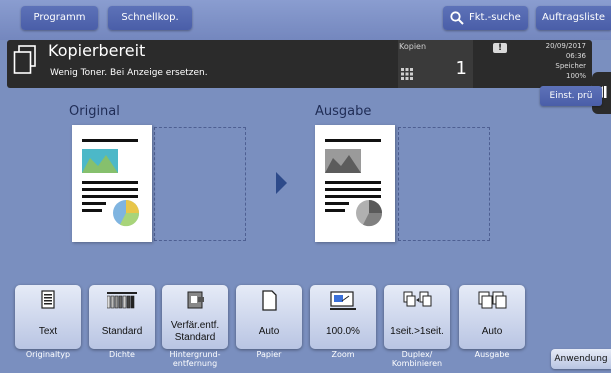 This screenshot has width=611, height=373. I want to click on memory-value: 100%, so click(575, 76).